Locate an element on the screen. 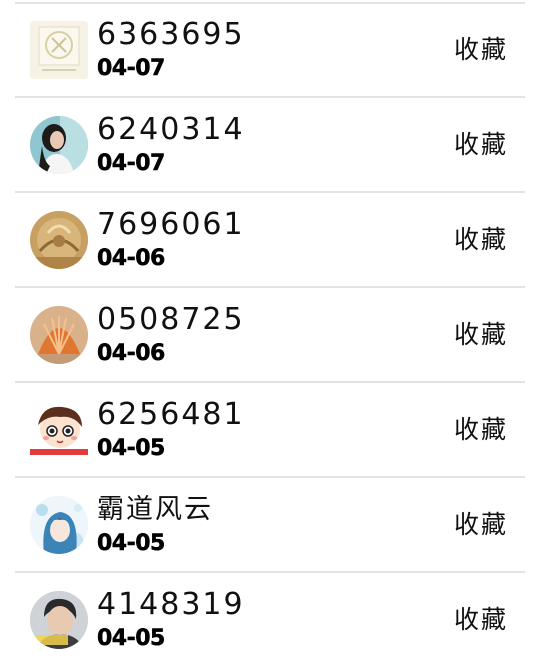 The width and height of the screenshot is (540, 663). seashell-icon is located at coordinates (59, 335).